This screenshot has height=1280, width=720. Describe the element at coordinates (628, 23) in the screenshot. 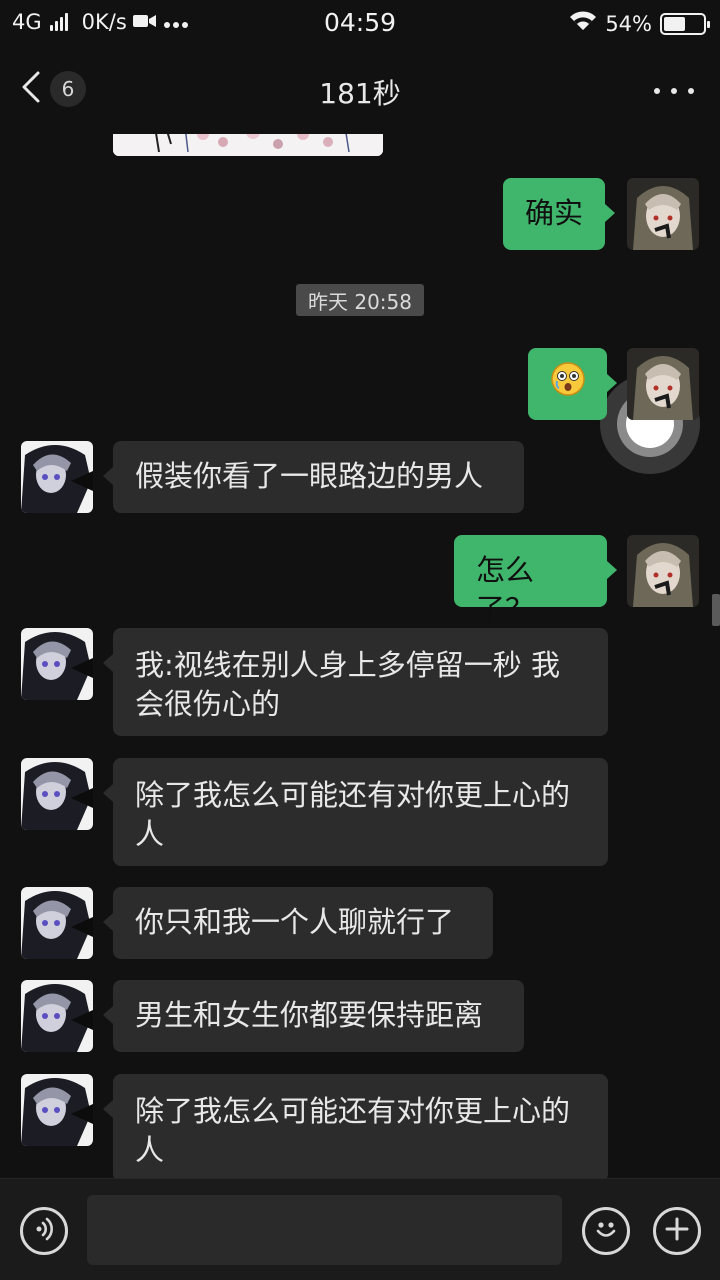

I see `battery-percent: 54%` at that location.